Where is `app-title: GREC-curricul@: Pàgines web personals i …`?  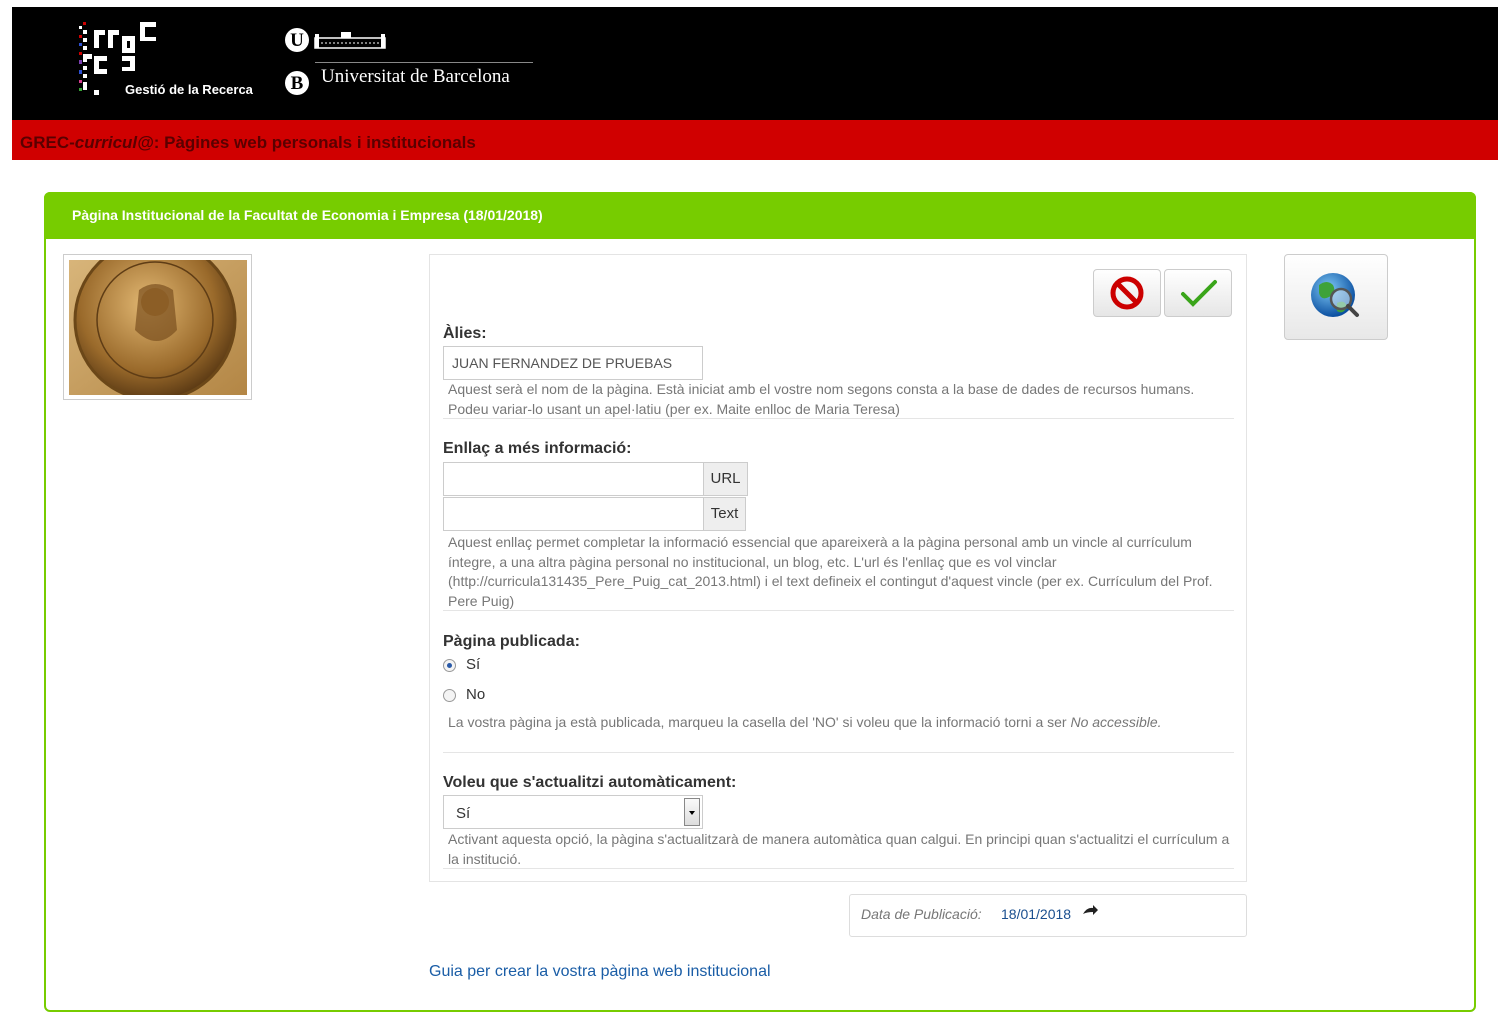
app-title: GREC-curricul@: Pàgines web personals i … is located at coordinates (248, 143).